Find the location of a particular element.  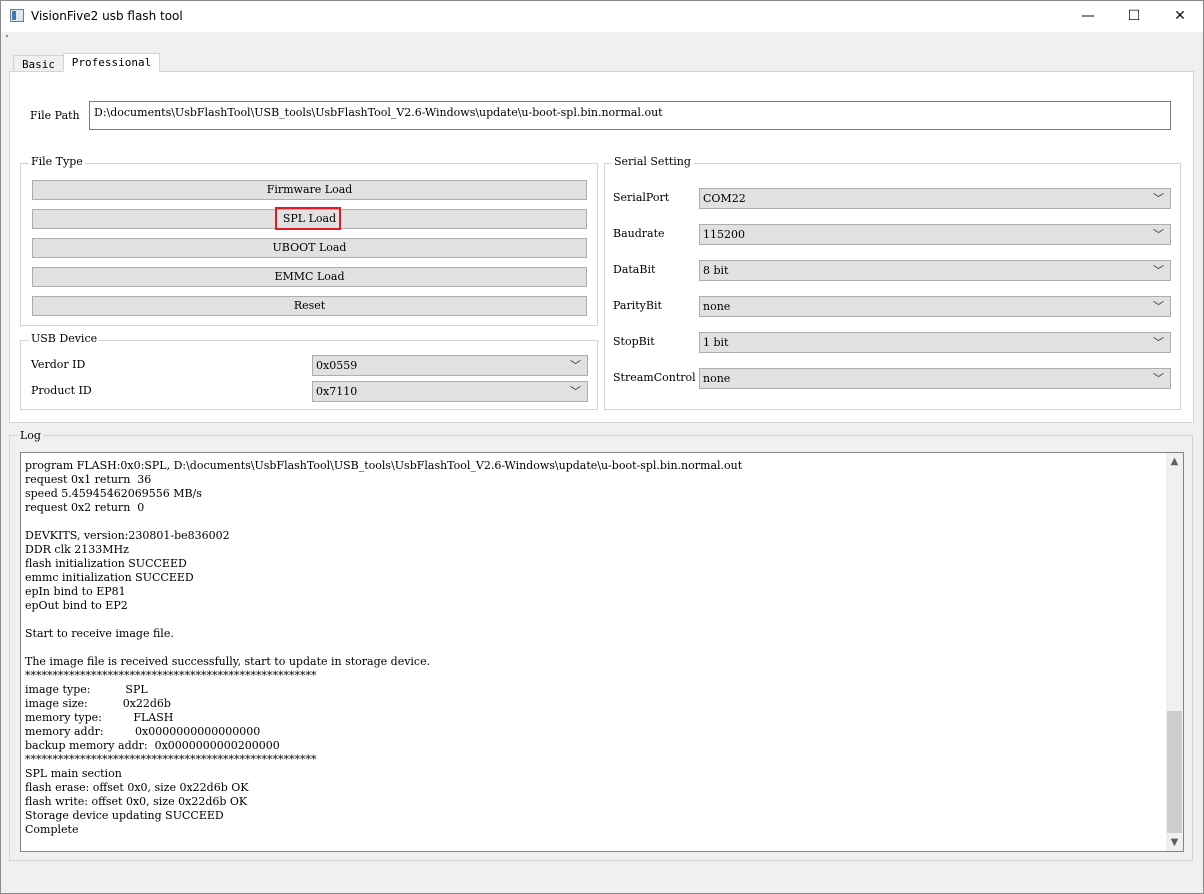

log-line: DDR clk 2133MHz is located at coordinates (77, 549).